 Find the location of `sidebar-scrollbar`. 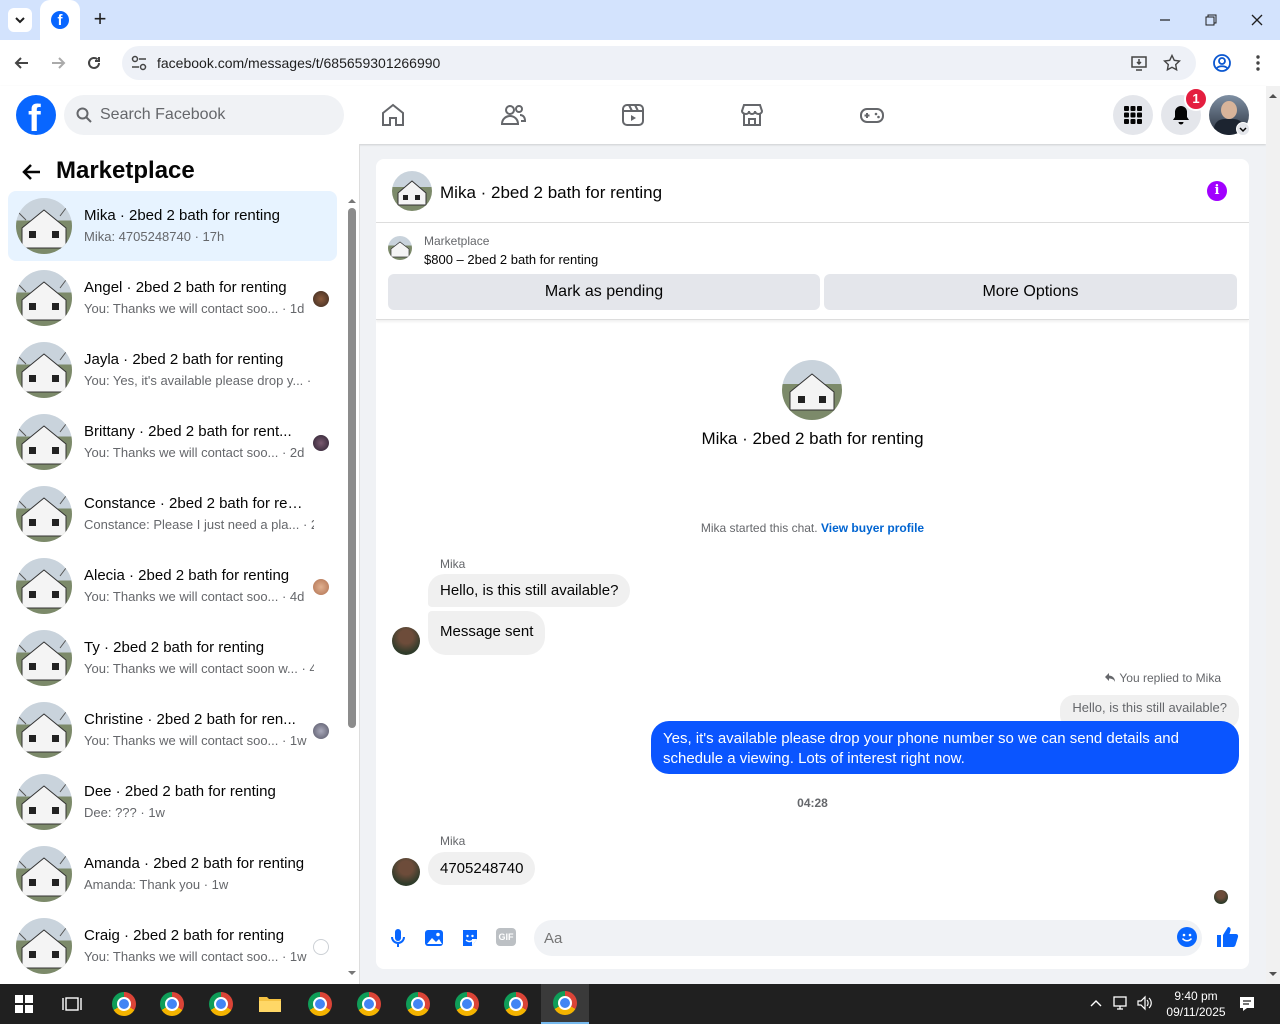

sidebar-scrollbar is located at coordinates (352, 590).